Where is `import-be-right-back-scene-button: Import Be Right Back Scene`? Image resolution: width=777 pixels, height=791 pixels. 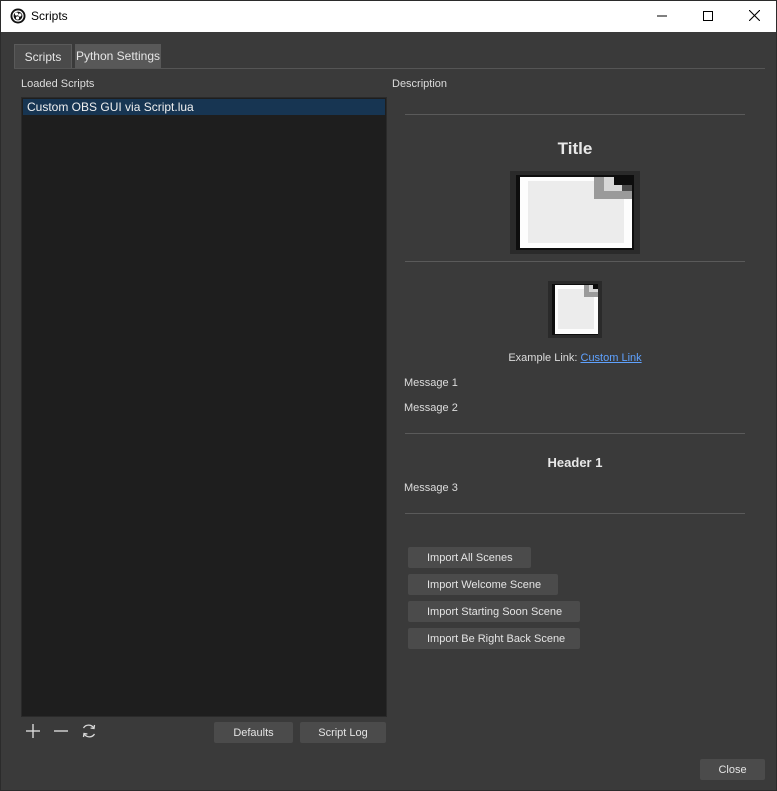
import-be-right-back-scene-button: Import Be Right Back Scene is located at coordinates (494, 638).